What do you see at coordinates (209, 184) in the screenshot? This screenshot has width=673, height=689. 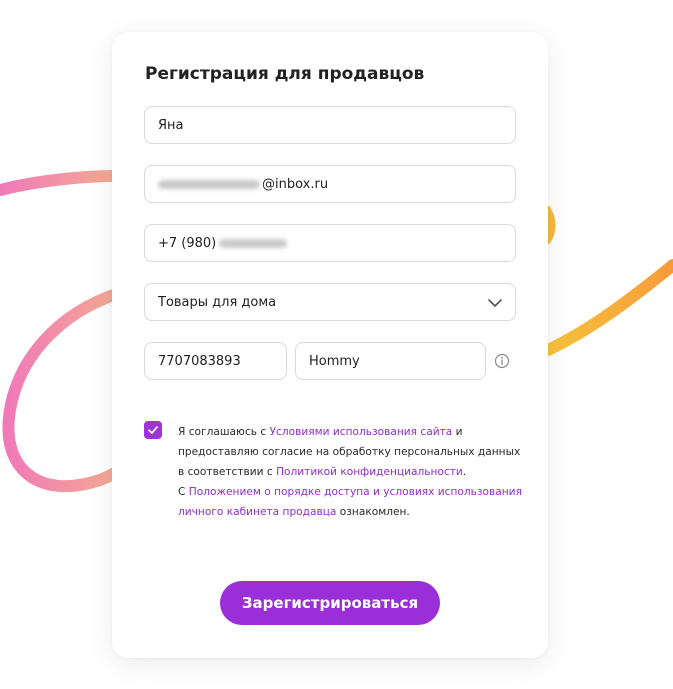 I see `blurred-email-prefix` at bounding box center [209, 184].